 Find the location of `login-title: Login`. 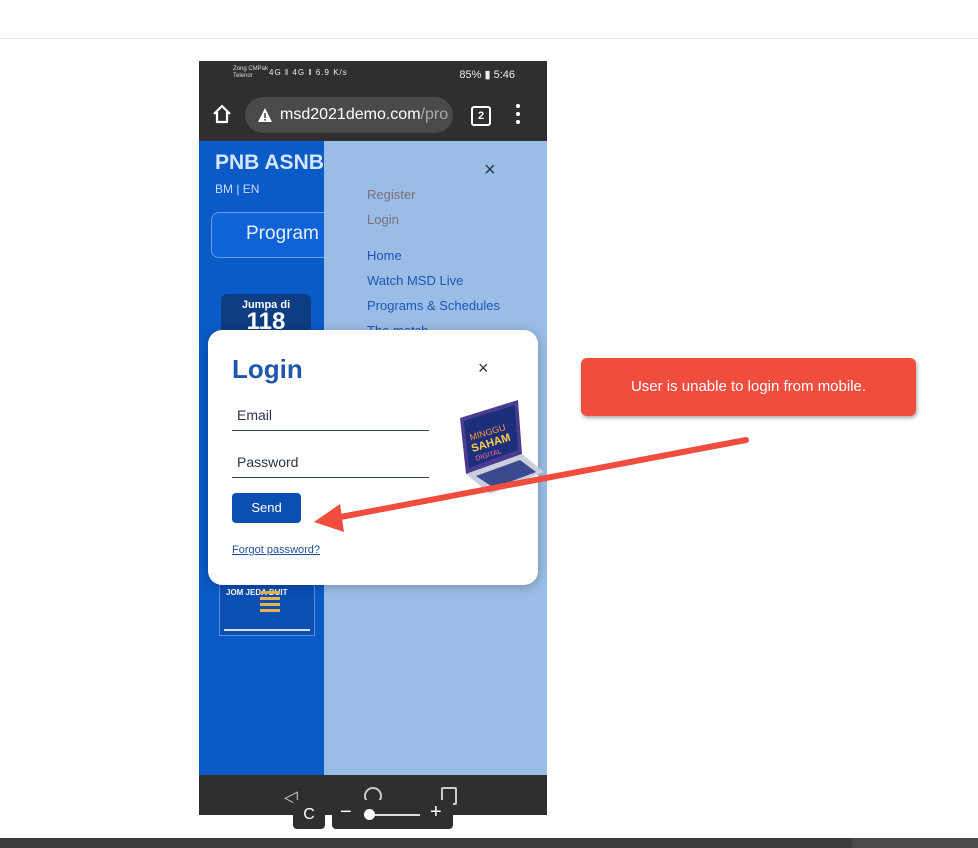

login-title: Login is located at coordinates (267, 369).